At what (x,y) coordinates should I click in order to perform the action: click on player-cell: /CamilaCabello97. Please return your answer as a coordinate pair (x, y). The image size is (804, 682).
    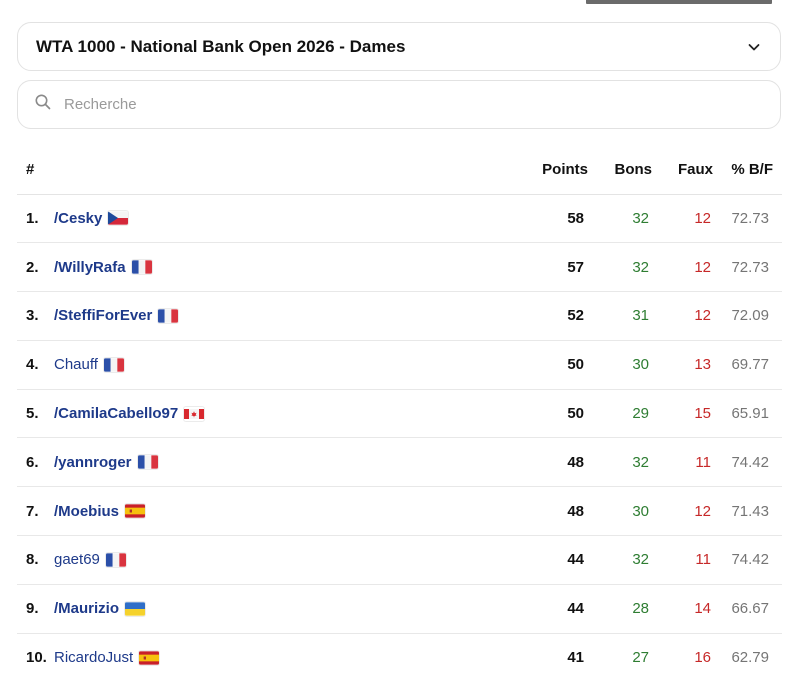
    Looking at the image, I should click on (286, 414).